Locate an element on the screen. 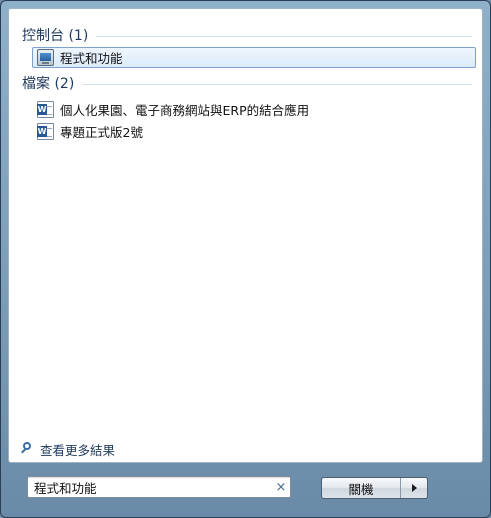 Image resolution: width=491 pixels, height=518 pixels. result-label: 程式和功能 is located at coordinates (91, 58).